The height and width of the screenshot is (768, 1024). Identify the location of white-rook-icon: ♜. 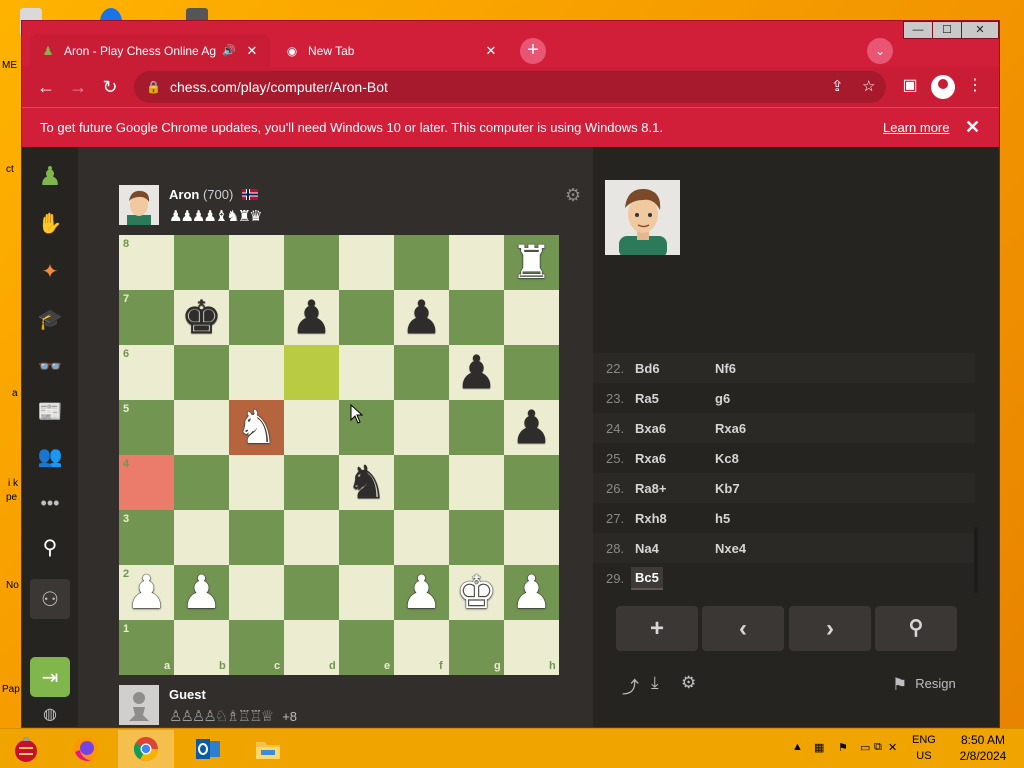
(531, 262).